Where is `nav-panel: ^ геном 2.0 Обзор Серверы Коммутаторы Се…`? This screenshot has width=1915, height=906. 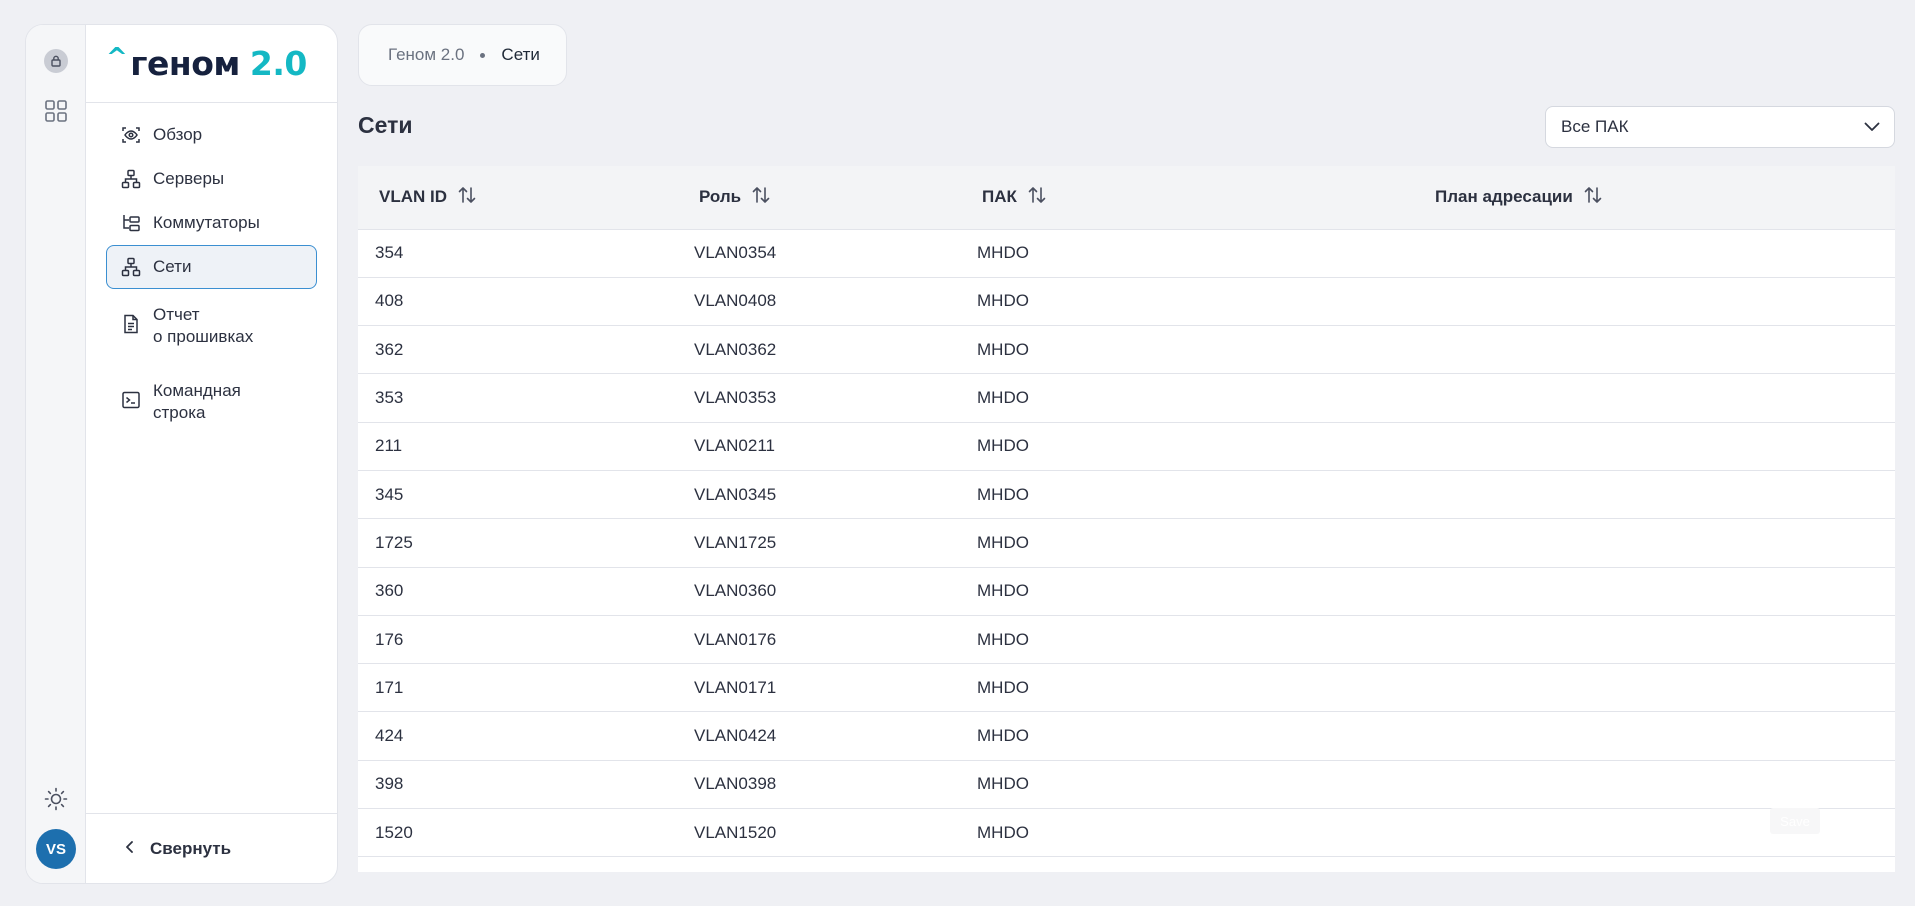 nav-panel: ^ геном 2.0 Обзор Серверы Коммутаторы Се… is located at coordinates (211, 454).